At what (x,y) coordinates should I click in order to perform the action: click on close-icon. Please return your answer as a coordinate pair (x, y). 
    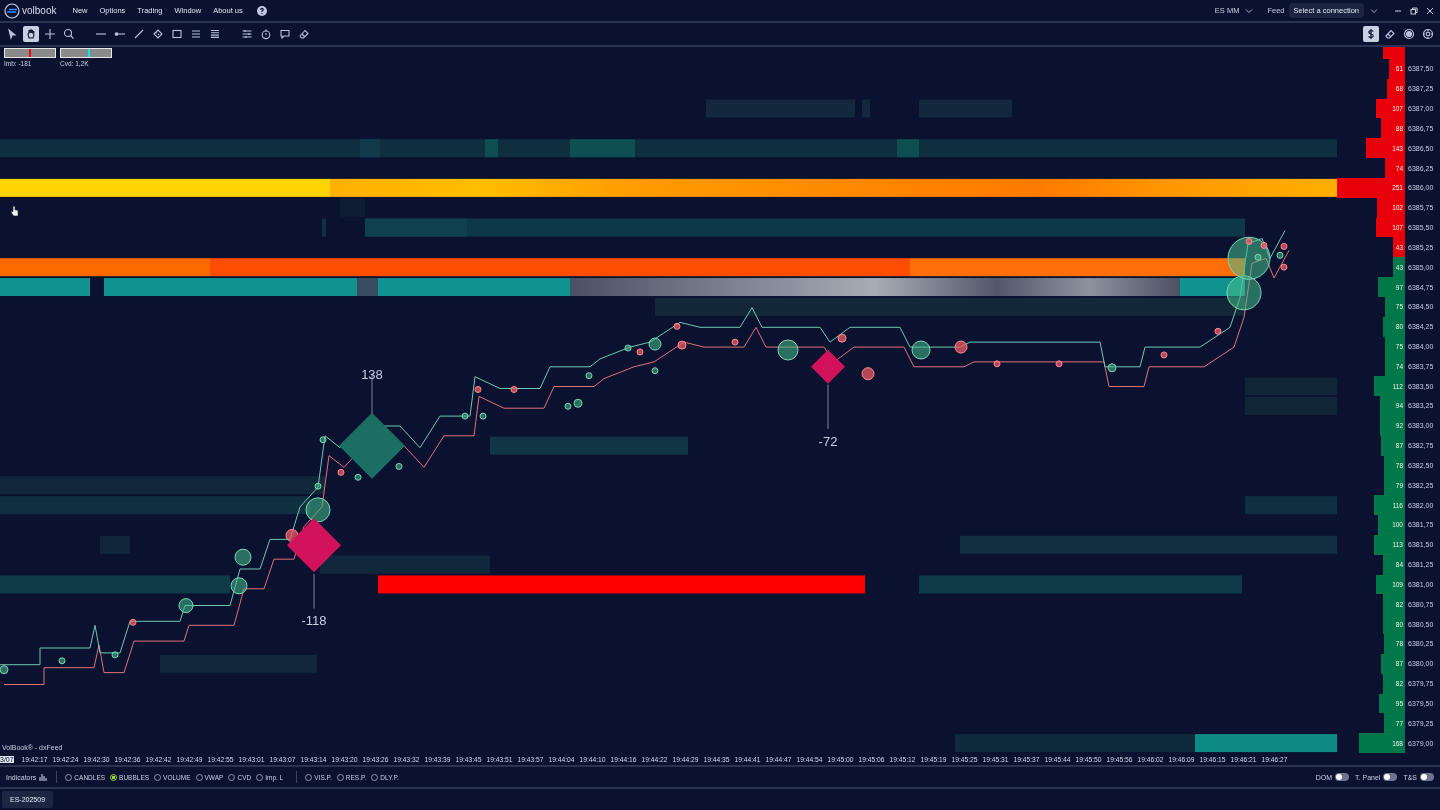
    Looking at the image, I should click on (1430, 10).